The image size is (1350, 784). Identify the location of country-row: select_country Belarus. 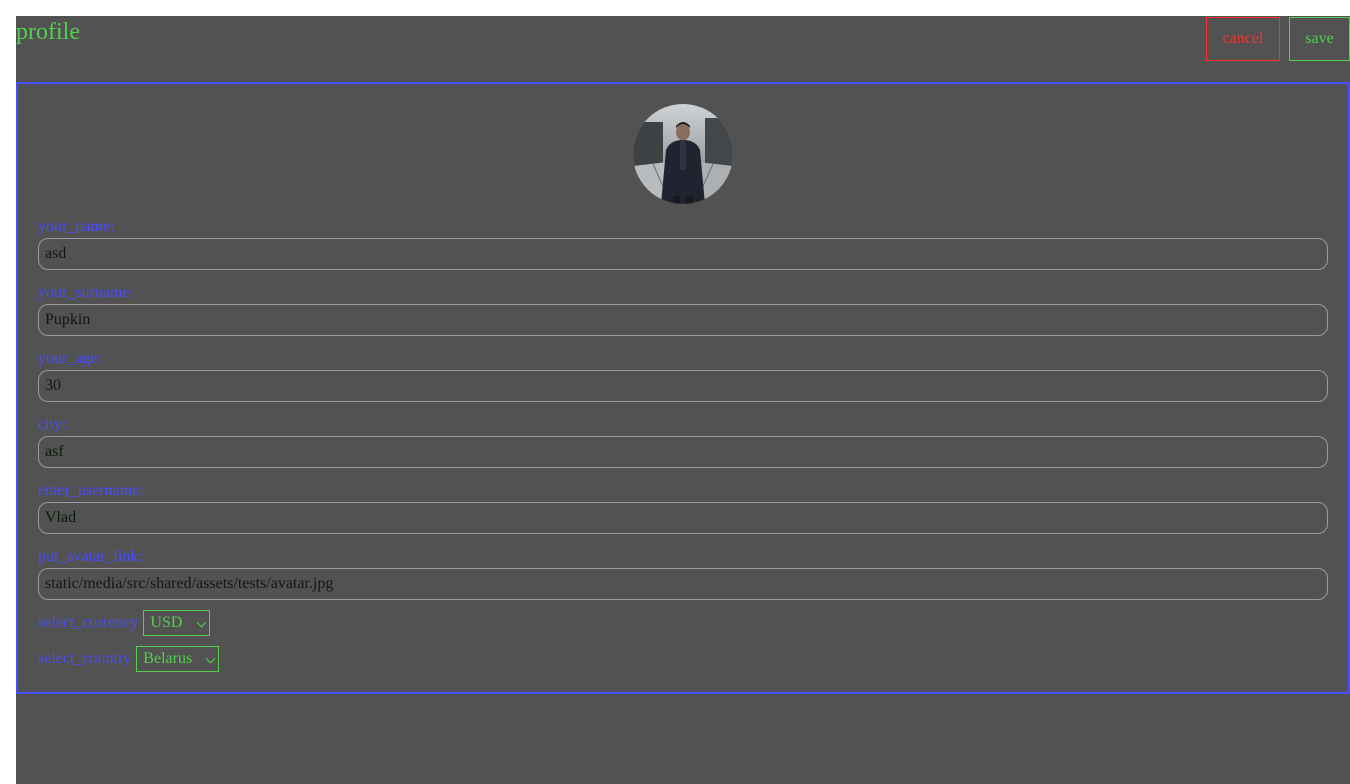
(129, 659).